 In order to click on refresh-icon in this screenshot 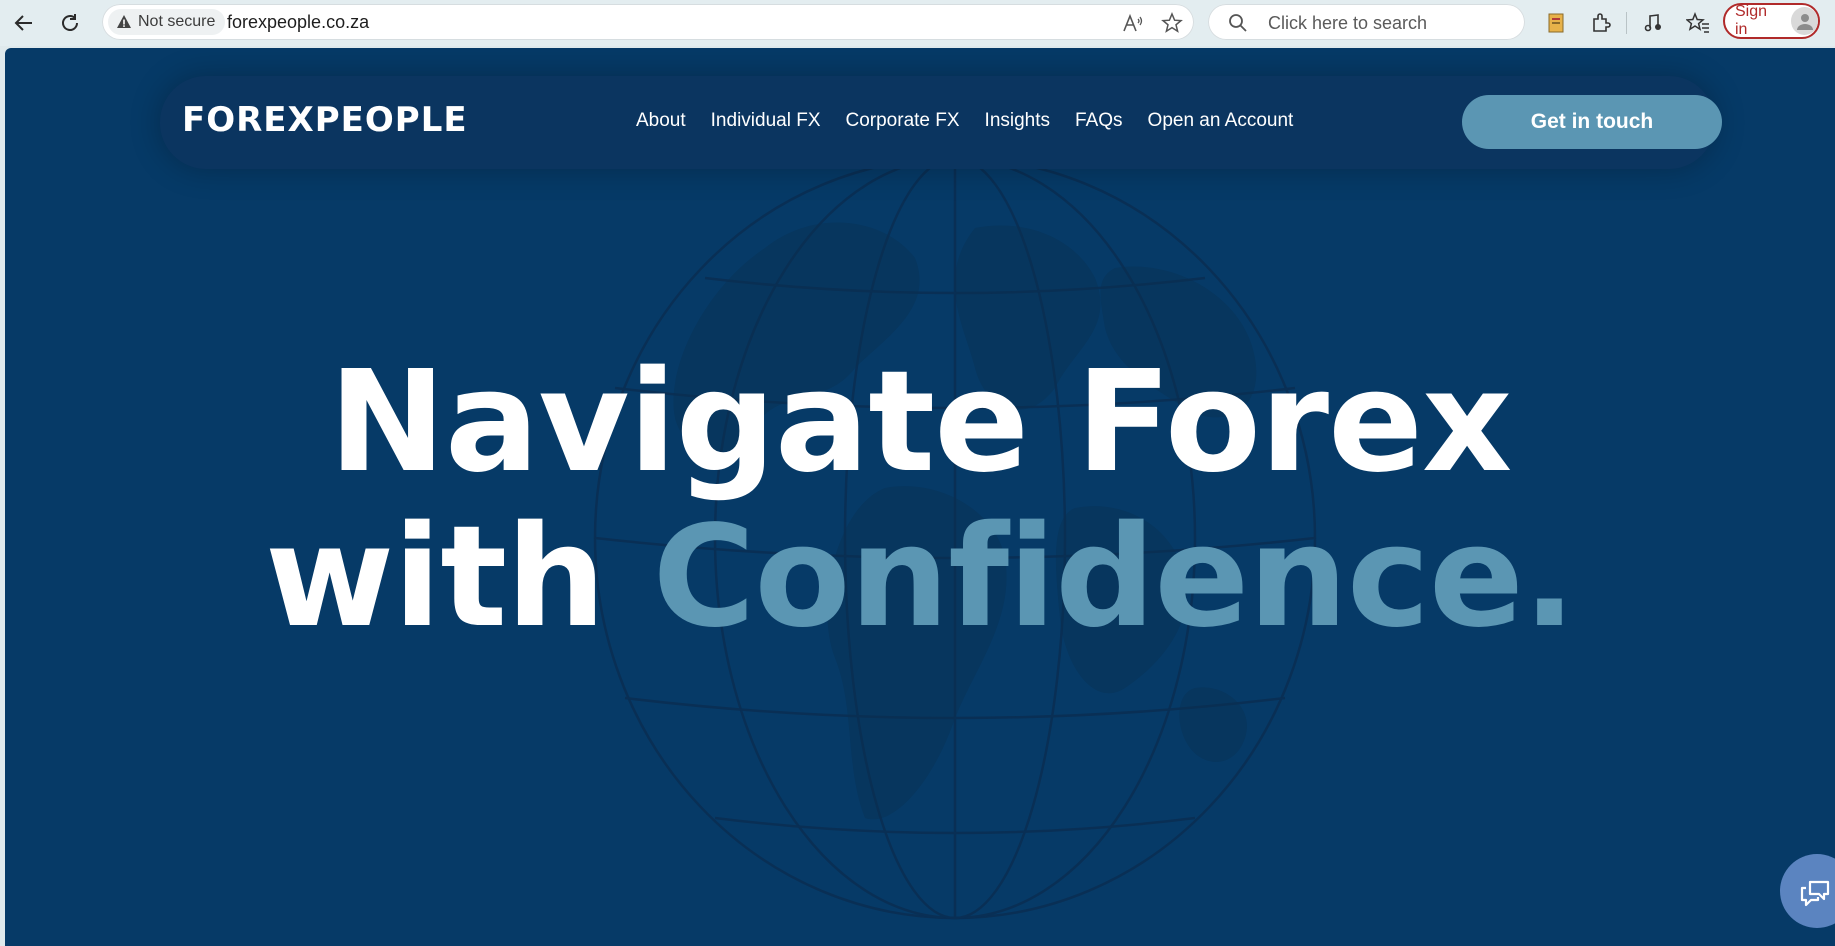, I will do `click(70, 22)`.